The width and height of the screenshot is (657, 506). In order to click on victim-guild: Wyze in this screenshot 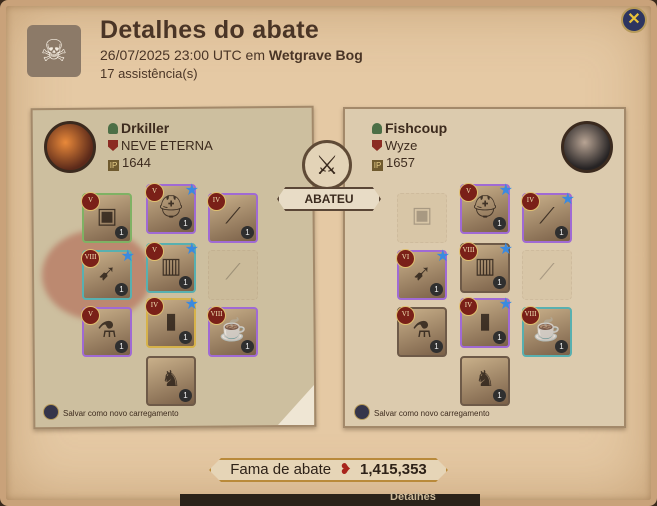, I will do `click(401, 145)`.